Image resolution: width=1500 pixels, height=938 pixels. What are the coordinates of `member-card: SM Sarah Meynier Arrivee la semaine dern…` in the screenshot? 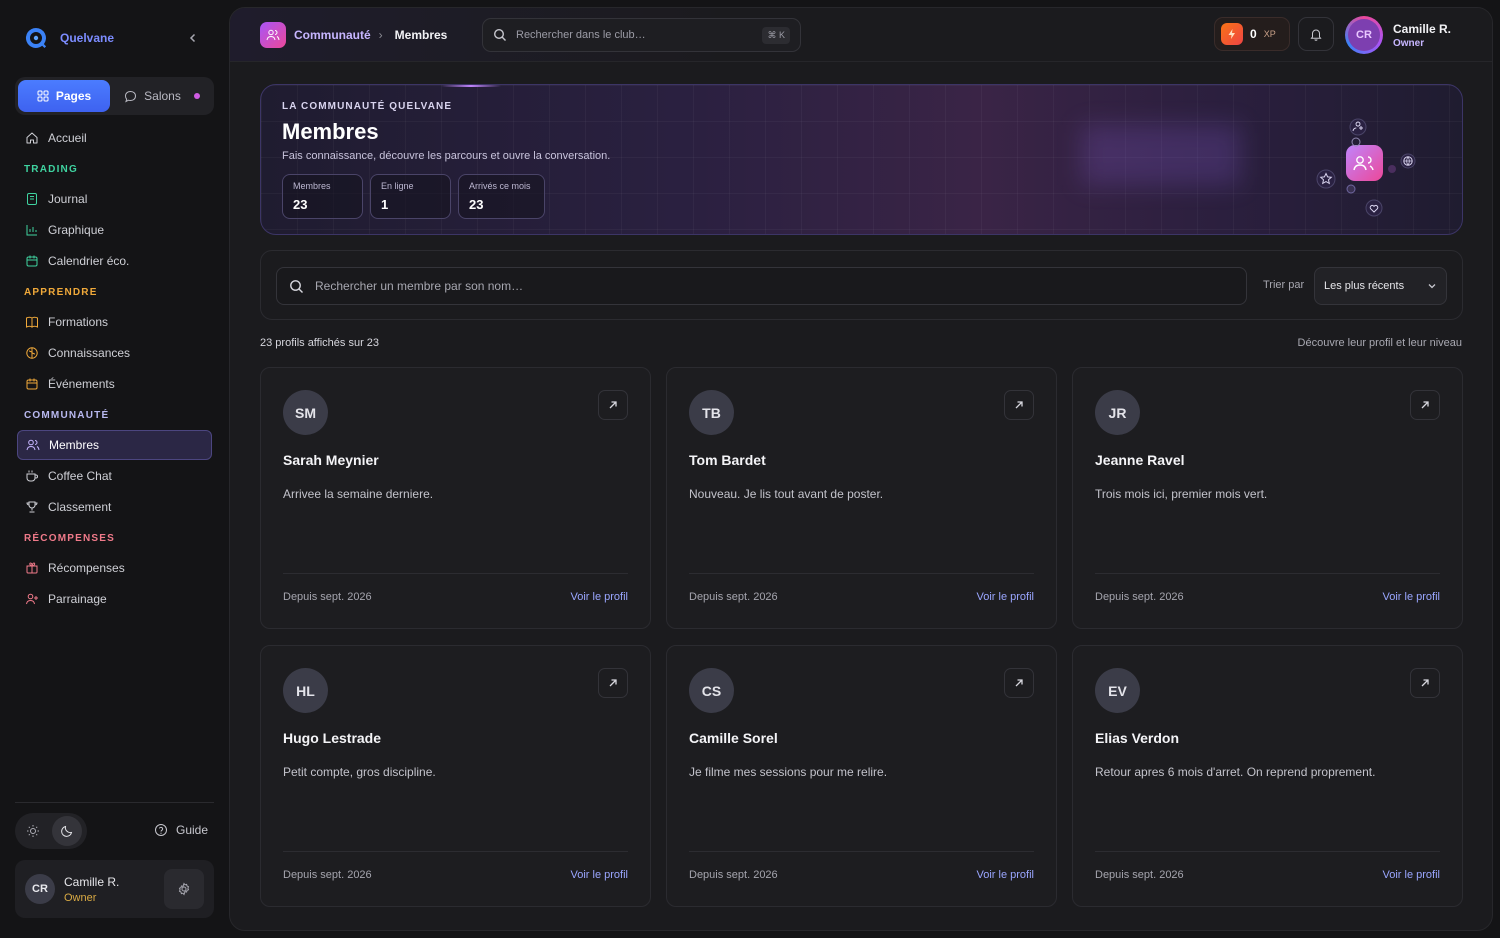 It's located at (455, 498).